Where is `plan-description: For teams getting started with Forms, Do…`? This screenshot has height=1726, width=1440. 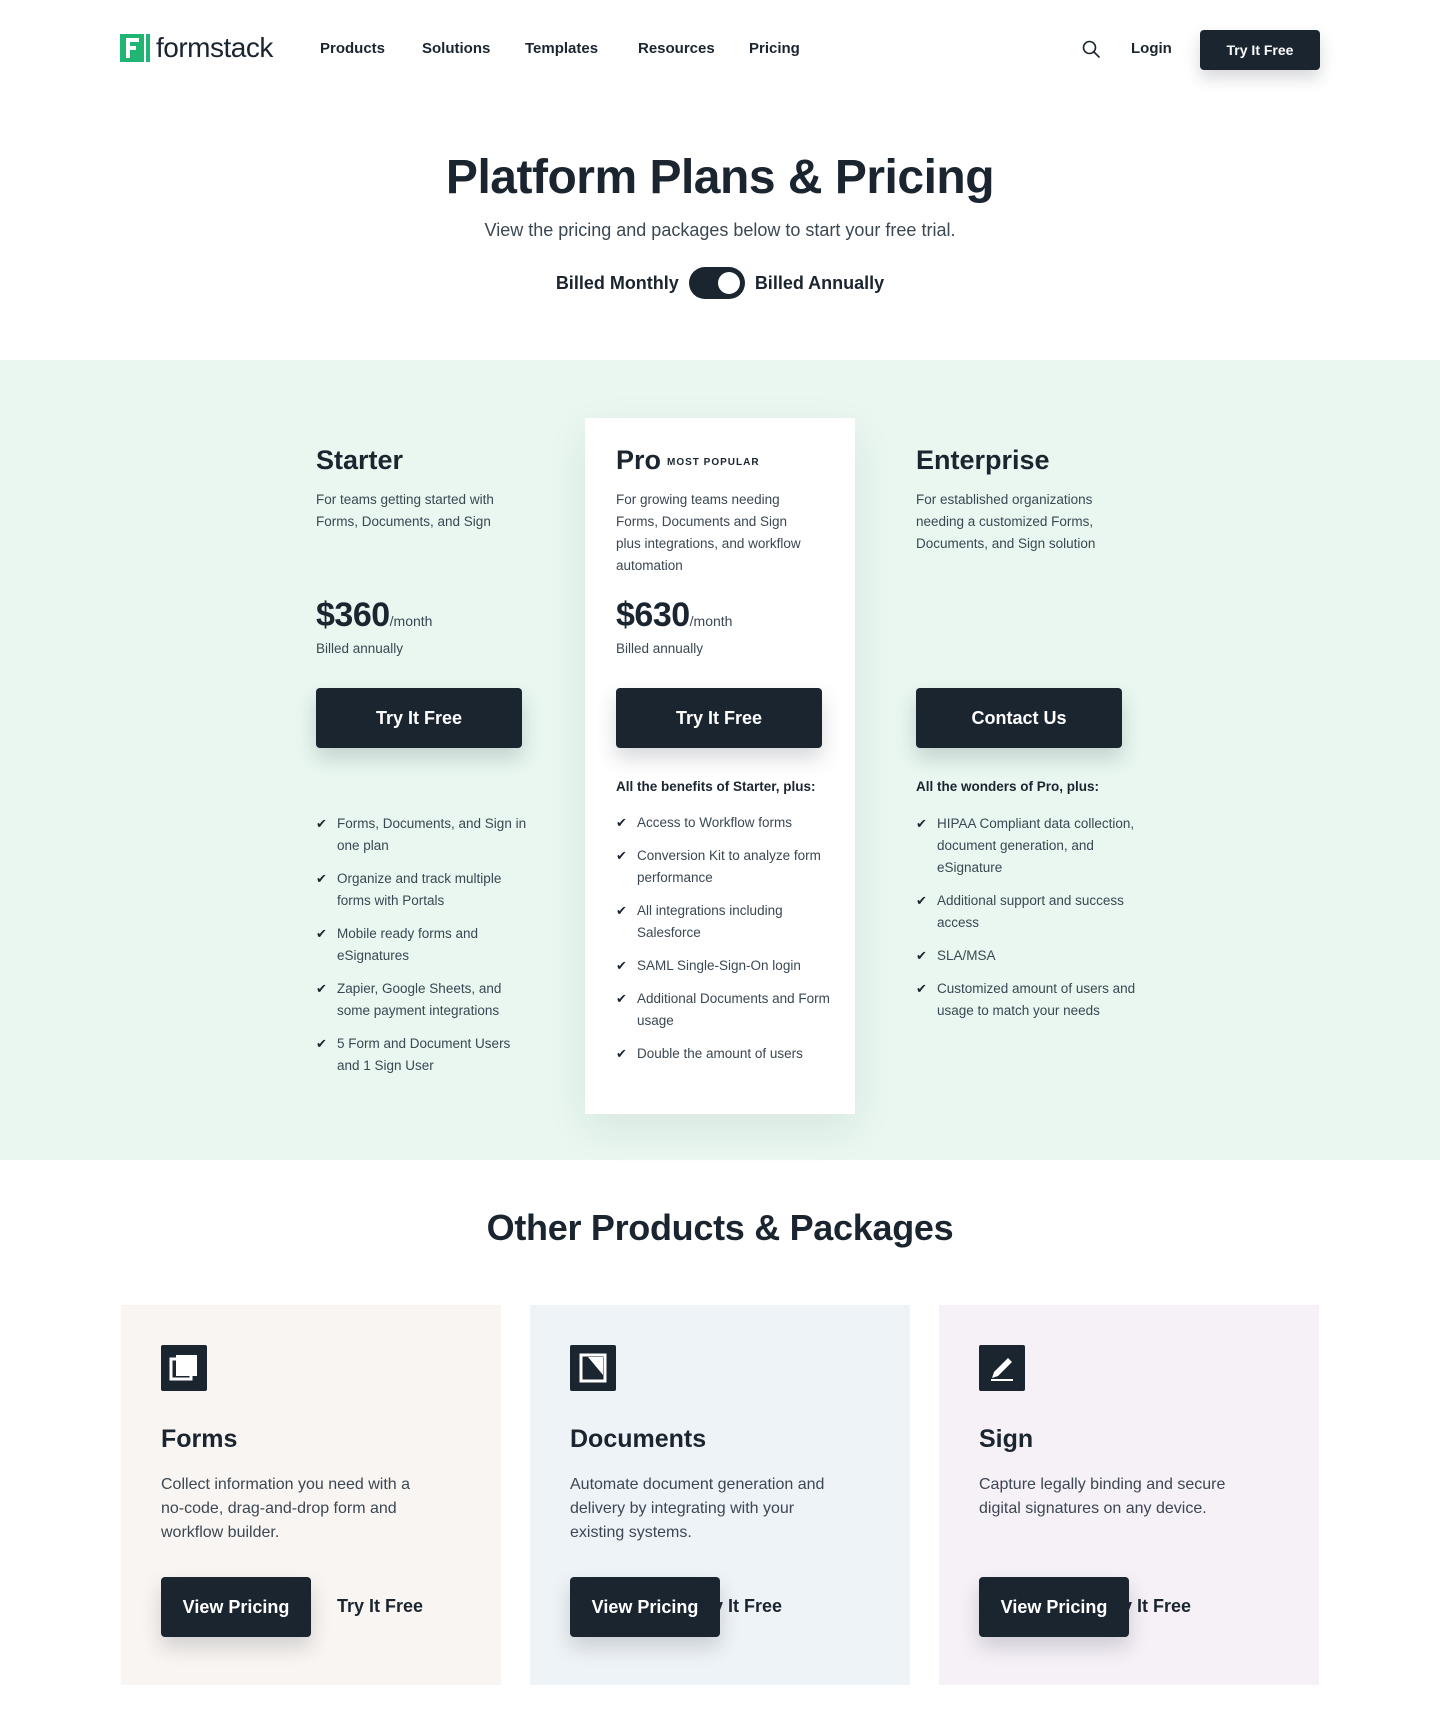
plan-description: For teams getting started with Forms, Do… is located at coordinates (405, 510).